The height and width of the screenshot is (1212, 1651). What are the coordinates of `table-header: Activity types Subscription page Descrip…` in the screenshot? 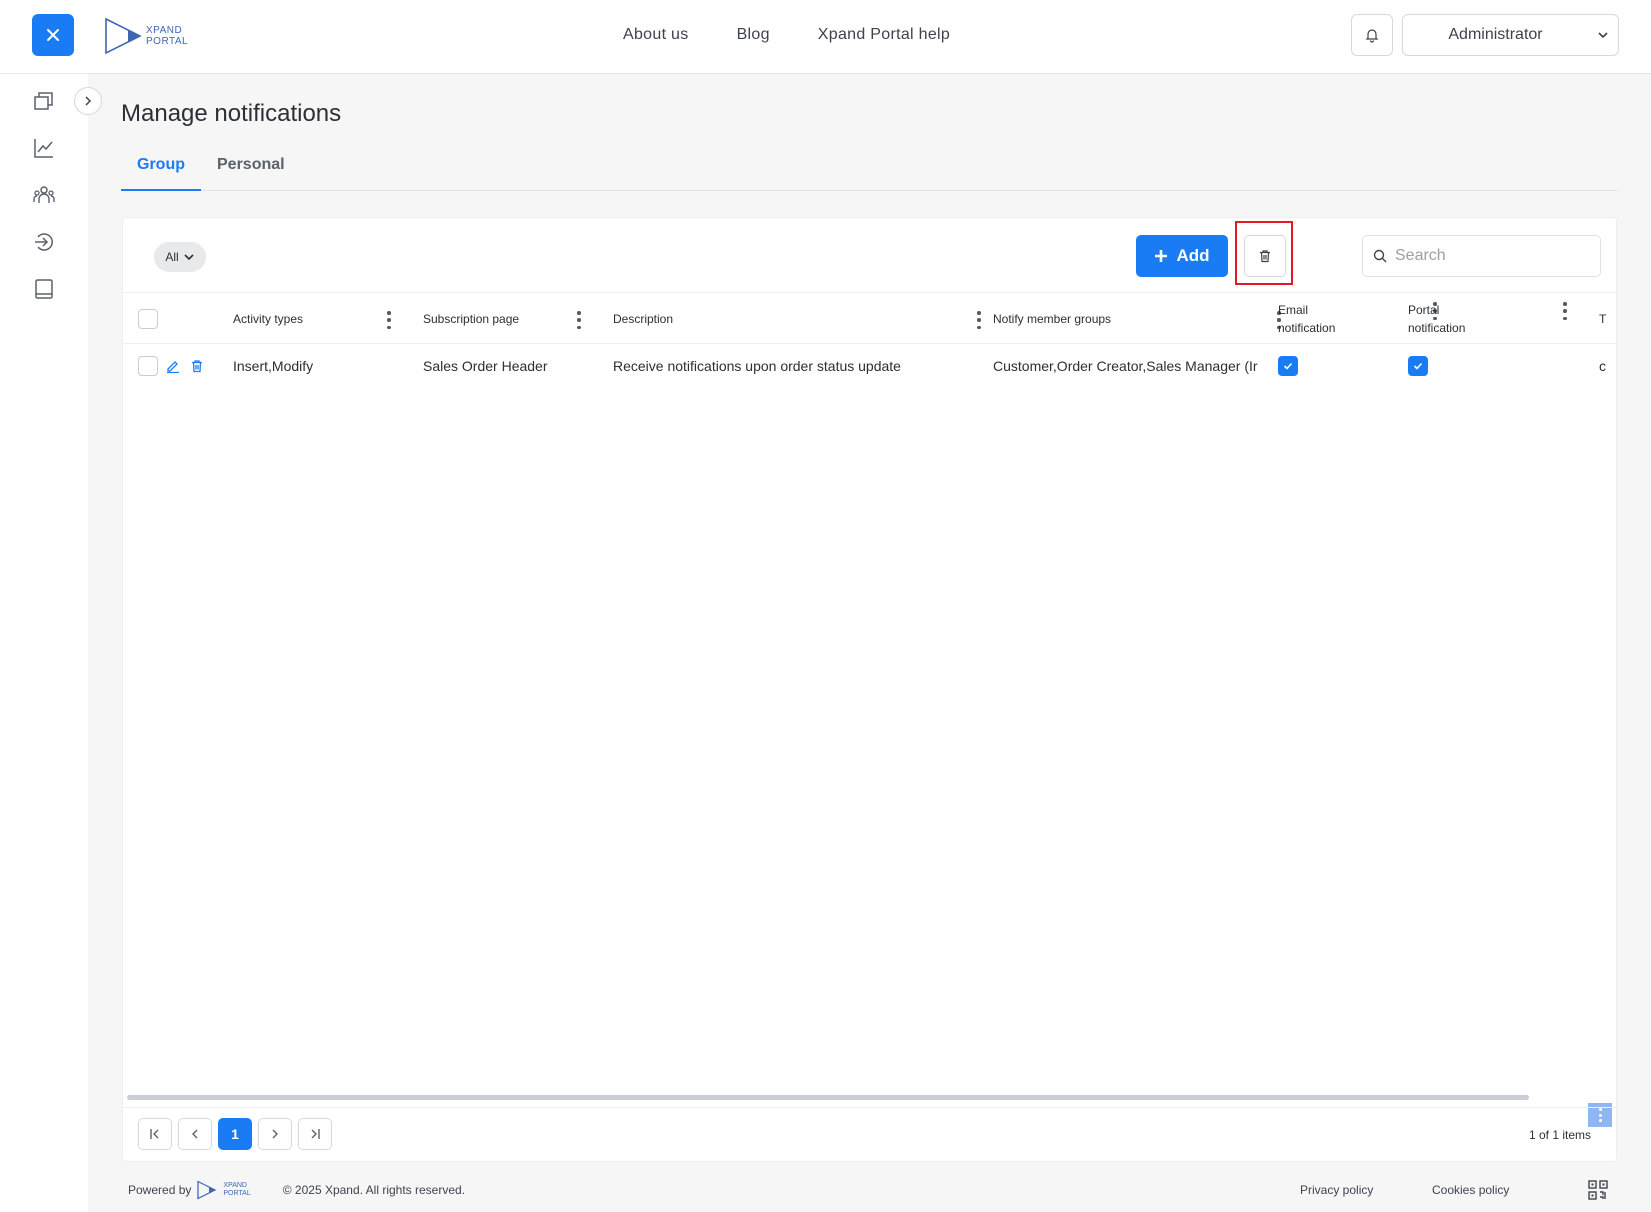 It's located at (869, 318).